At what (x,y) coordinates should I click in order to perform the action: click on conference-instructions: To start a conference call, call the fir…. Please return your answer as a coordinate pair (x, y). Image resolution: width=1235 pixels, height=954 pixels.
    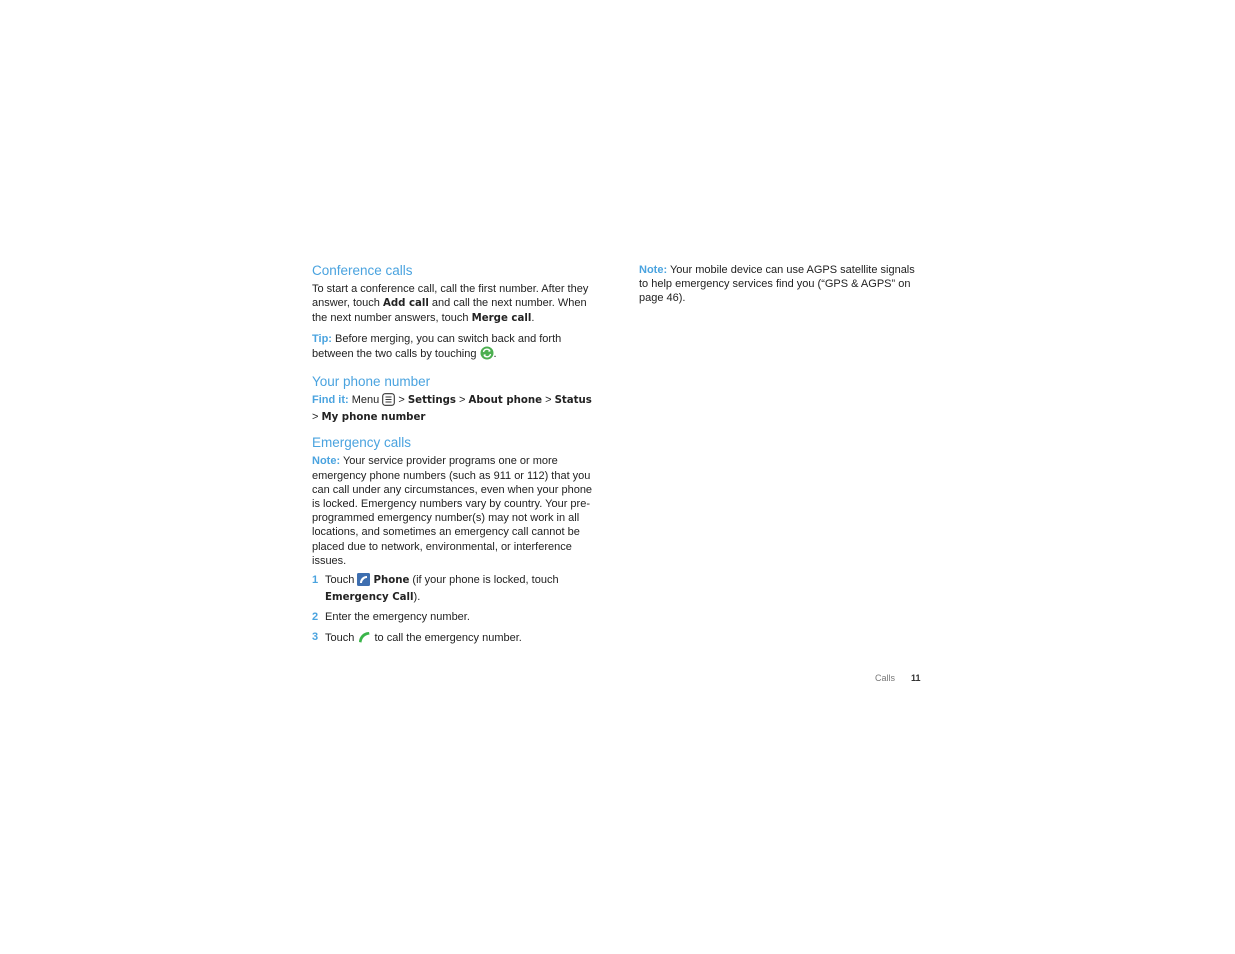
    Looking at the image, I should click on (450, 304).